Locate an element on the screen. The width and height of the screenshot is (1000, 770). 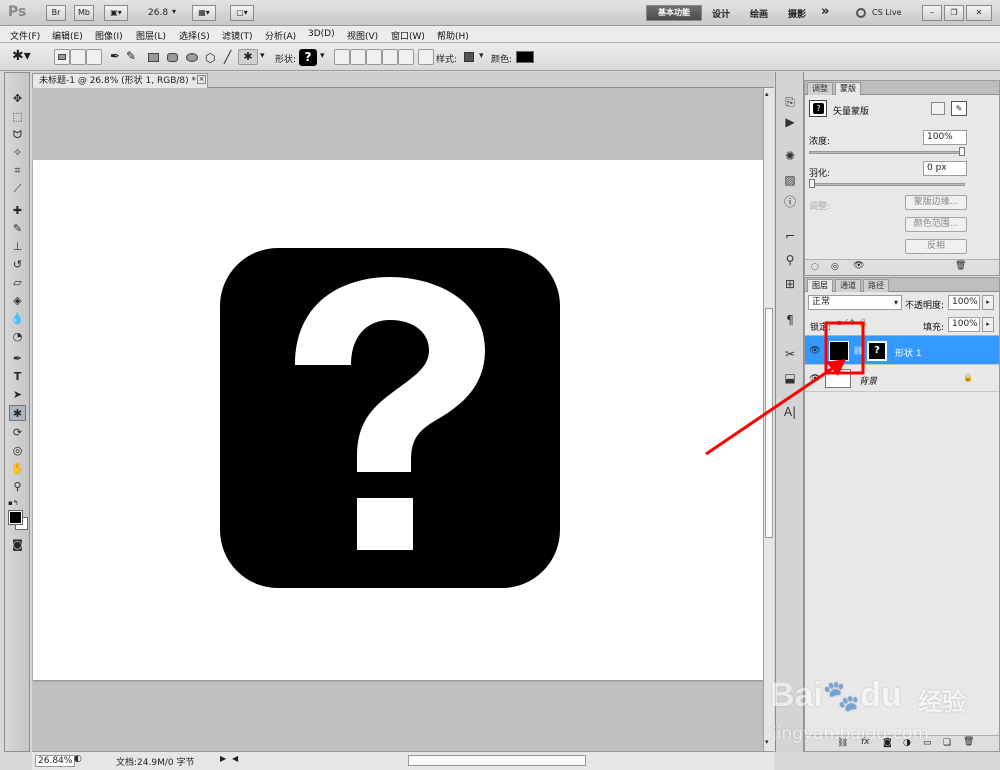
tab-adjustments: 调整 is located at coordinates (820, 88).